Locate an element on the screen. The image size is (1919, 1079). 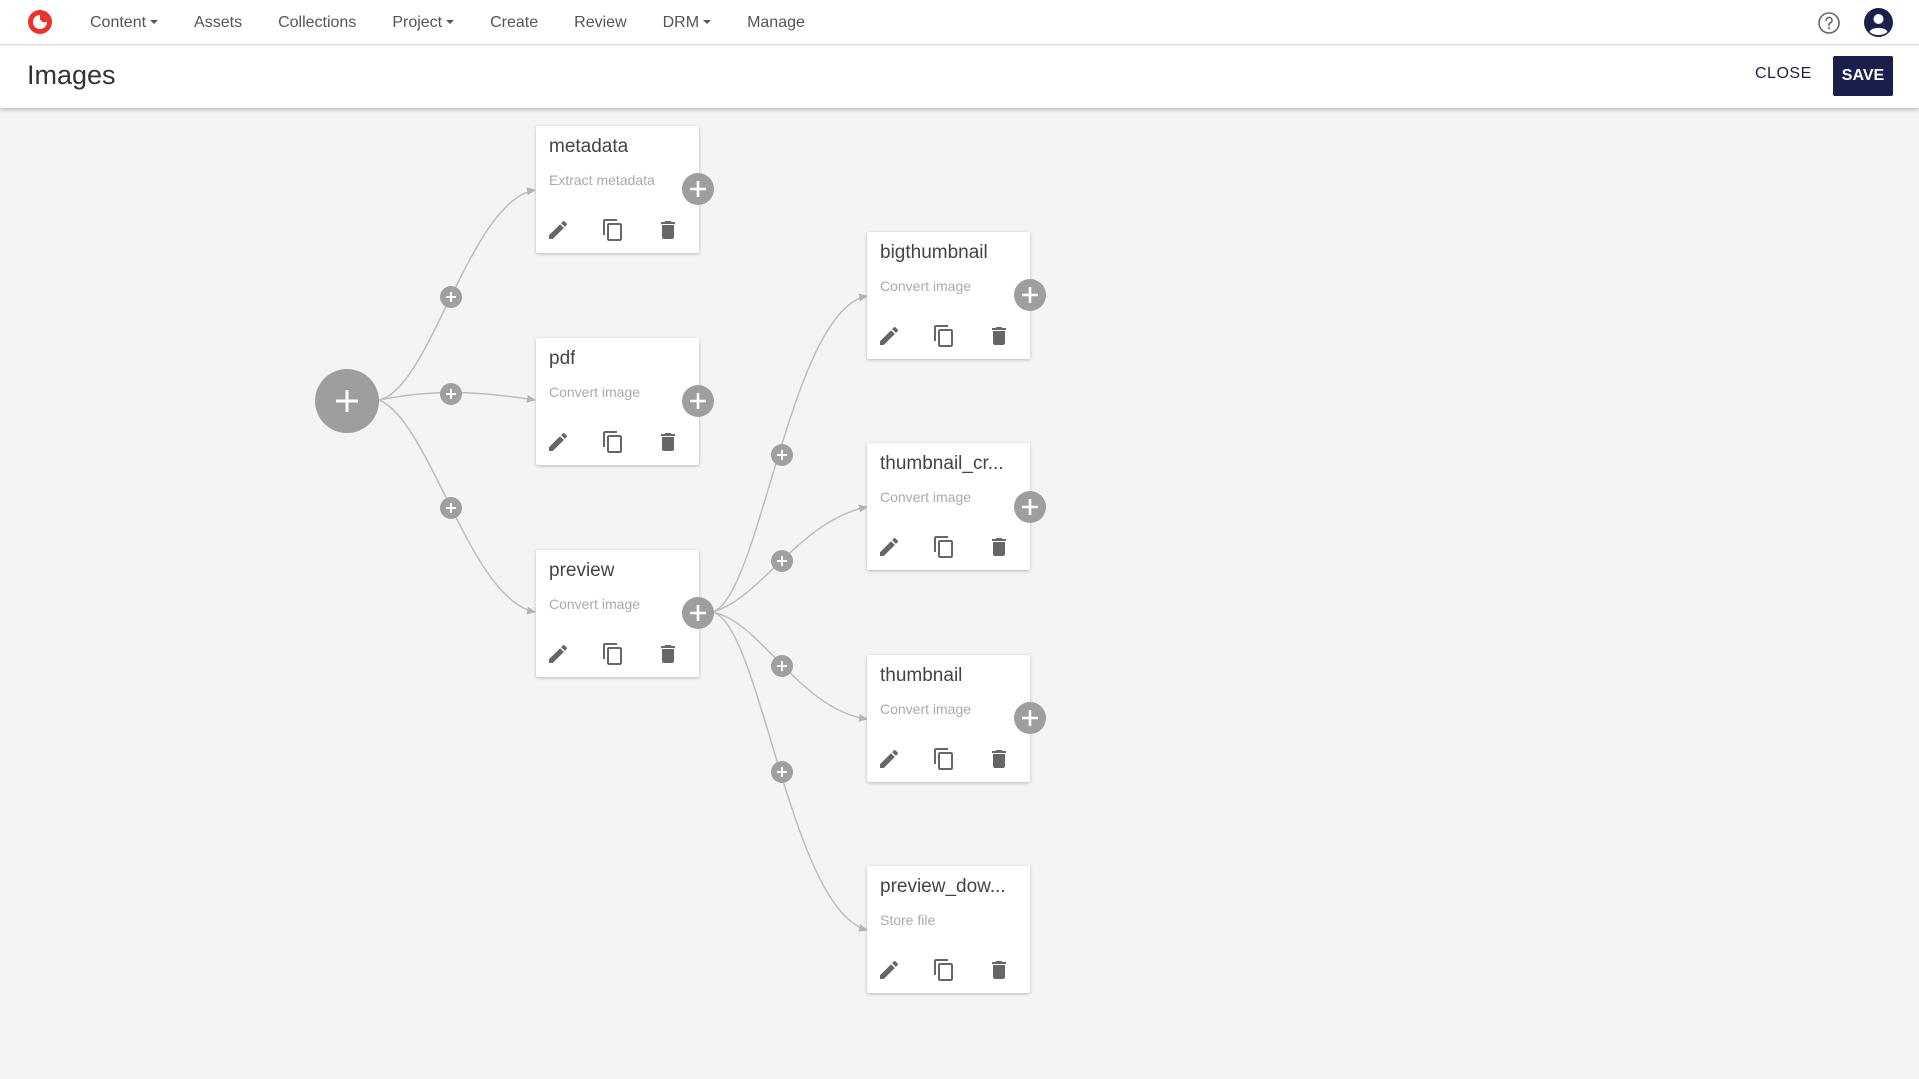
page-header: Images CLOSE SAVE is located at coordinates (959, 77).